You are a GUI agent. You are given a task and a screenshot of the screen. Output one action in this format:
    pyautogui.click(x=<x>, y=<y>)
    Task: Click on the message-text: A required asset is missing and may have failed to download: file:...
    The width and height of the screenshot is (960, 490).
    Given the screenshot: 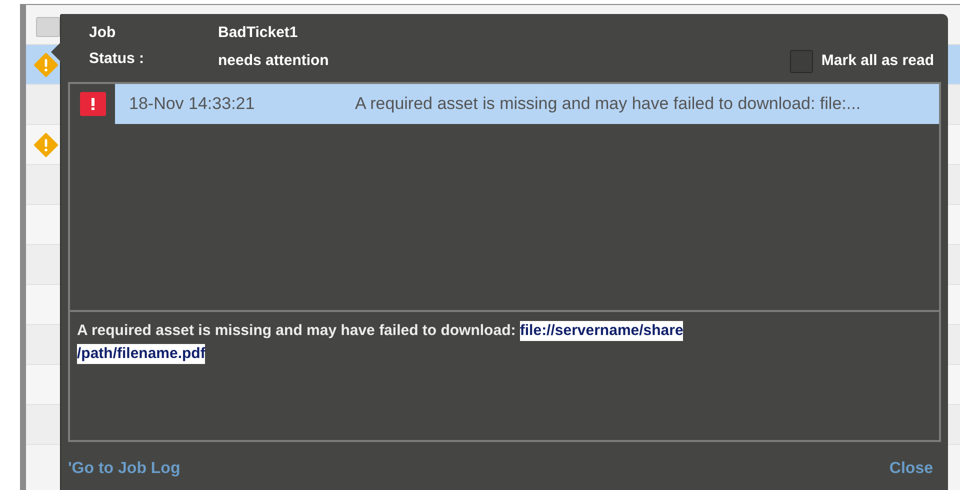 What is the action you would take?
    pyautogui.click(x=608, y=104)
    